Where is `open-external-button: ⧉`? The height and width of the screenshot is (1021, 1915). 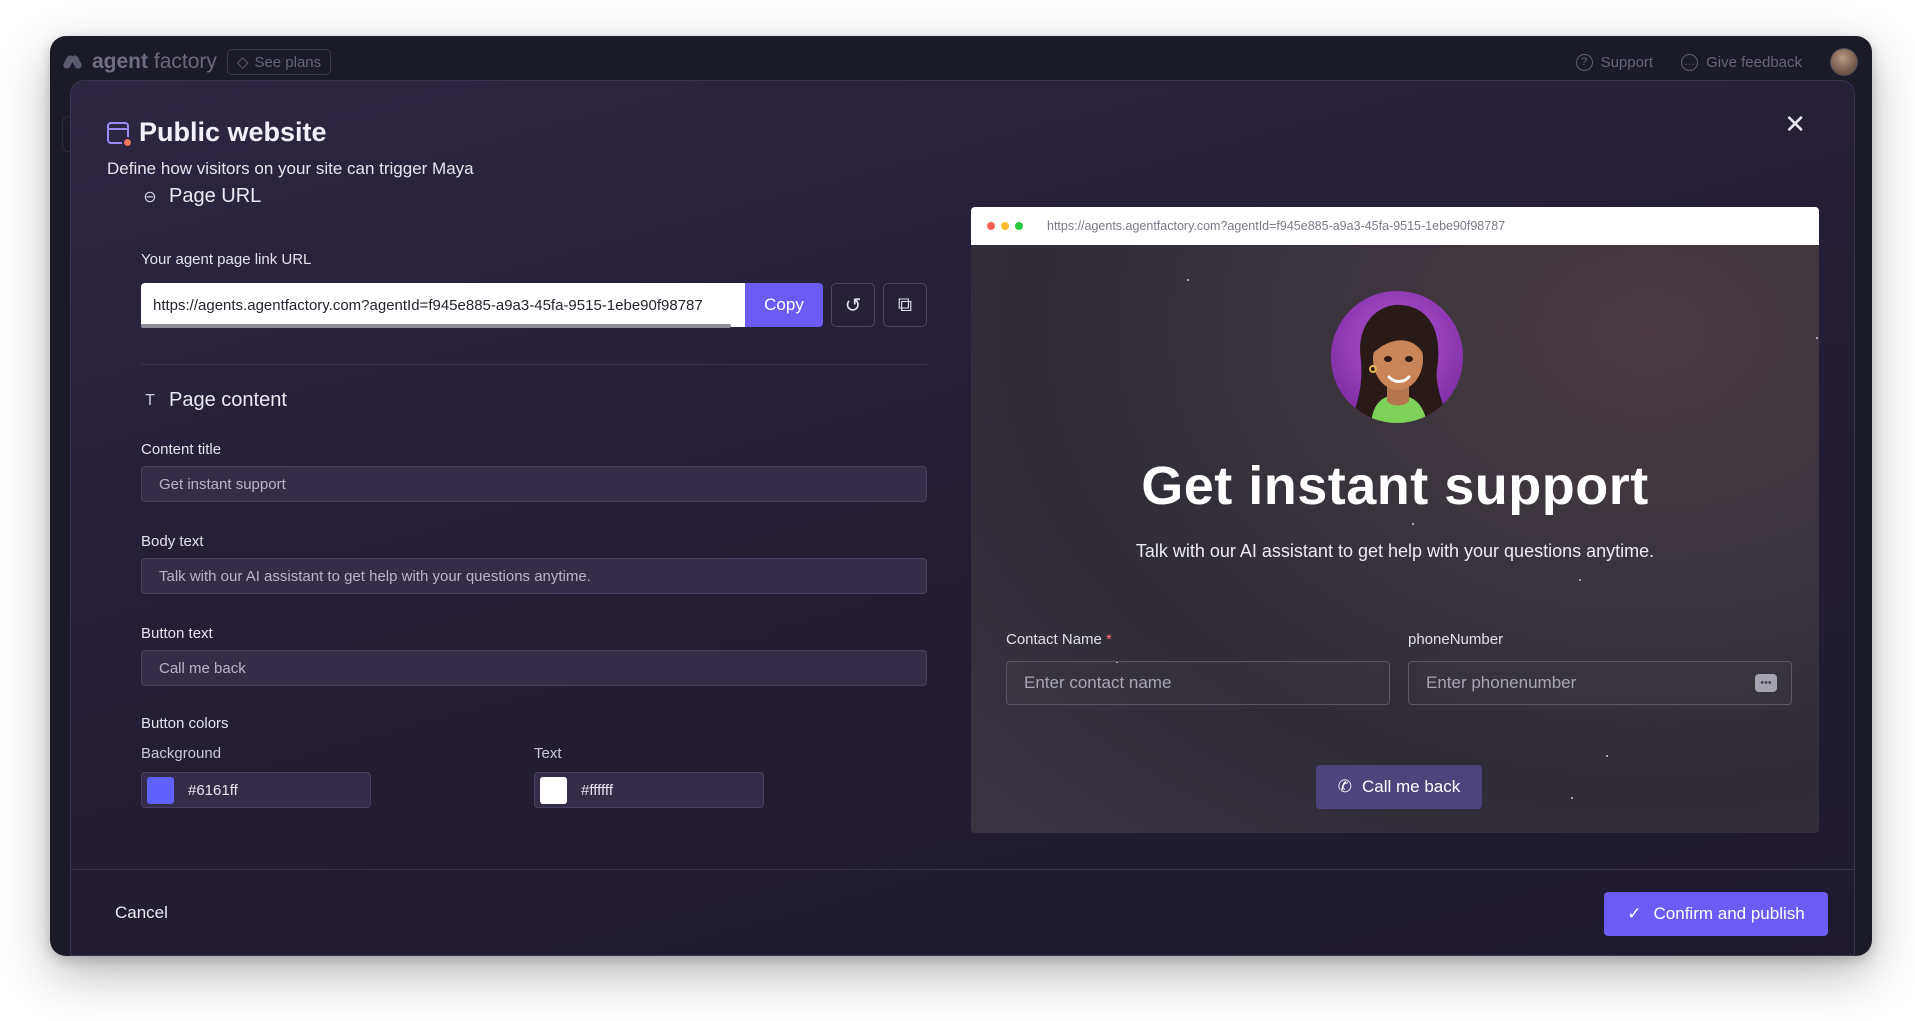
open-external-button: ⧉ is located at coordinates (905, 305).